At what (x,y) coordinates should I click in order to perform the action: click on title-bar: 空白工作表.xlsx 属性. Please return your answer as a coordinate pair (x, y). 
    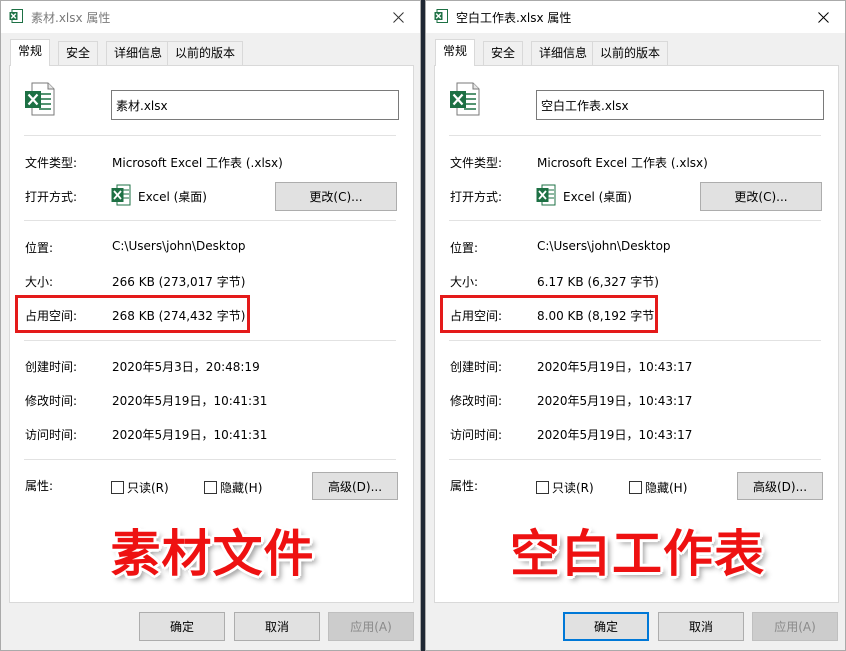
    Looking at the image, I should click on (635, 17).